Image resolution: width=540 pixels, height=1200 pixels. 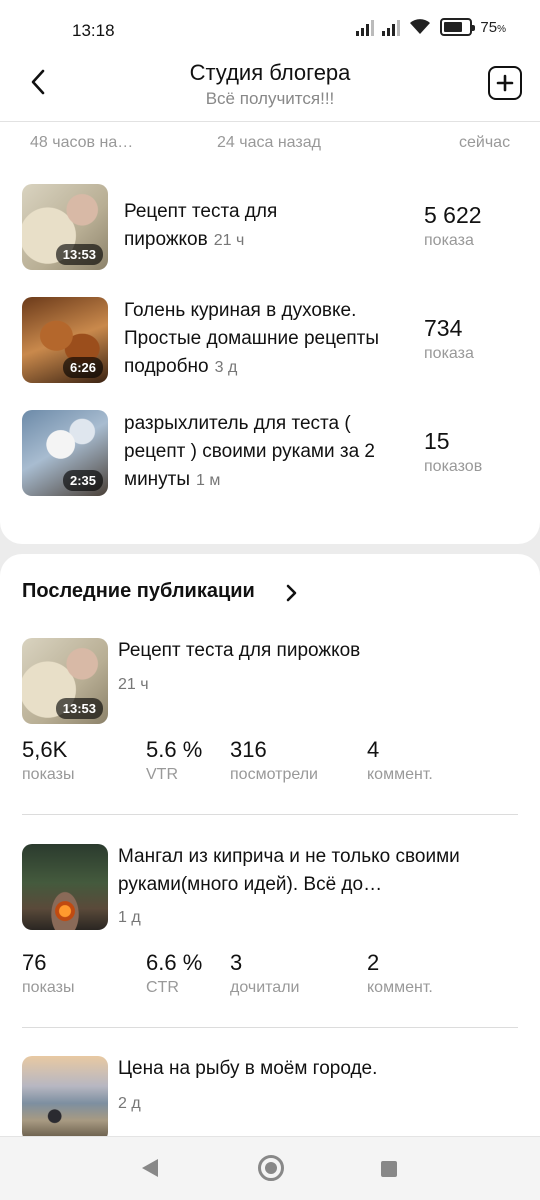 I want to click on timeline-axis: 48 часов на… 24 часа назад сейчас, so click(x=270, y=145).